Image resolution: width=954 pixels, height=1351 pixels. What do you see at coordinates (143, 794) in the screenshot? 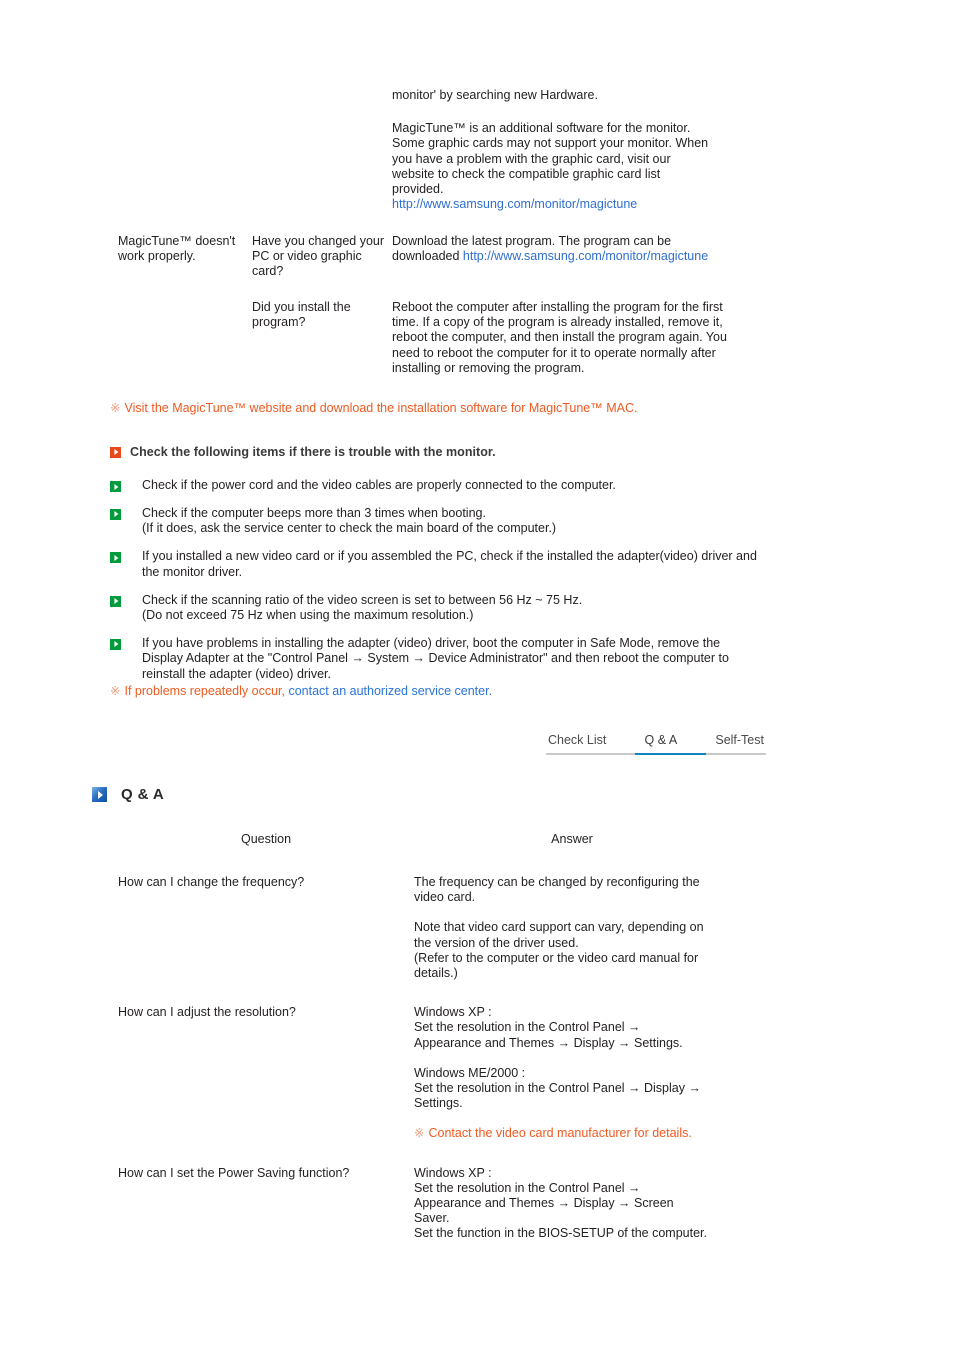
I see `qa-section-title: Q & A` at bounding box center [143, 794].